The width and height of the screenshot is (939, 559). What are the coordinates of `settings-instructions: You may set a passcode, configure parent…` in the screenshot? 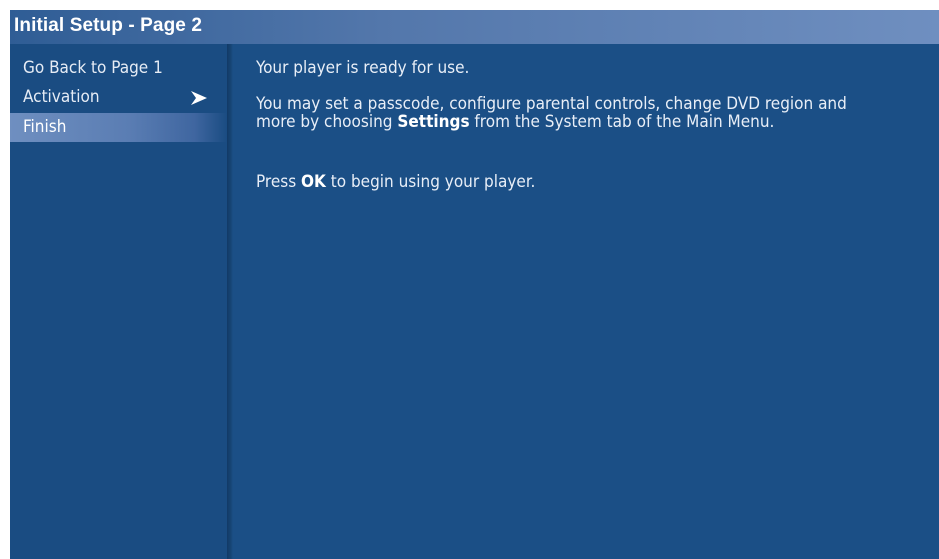 It's located at (591, 113).